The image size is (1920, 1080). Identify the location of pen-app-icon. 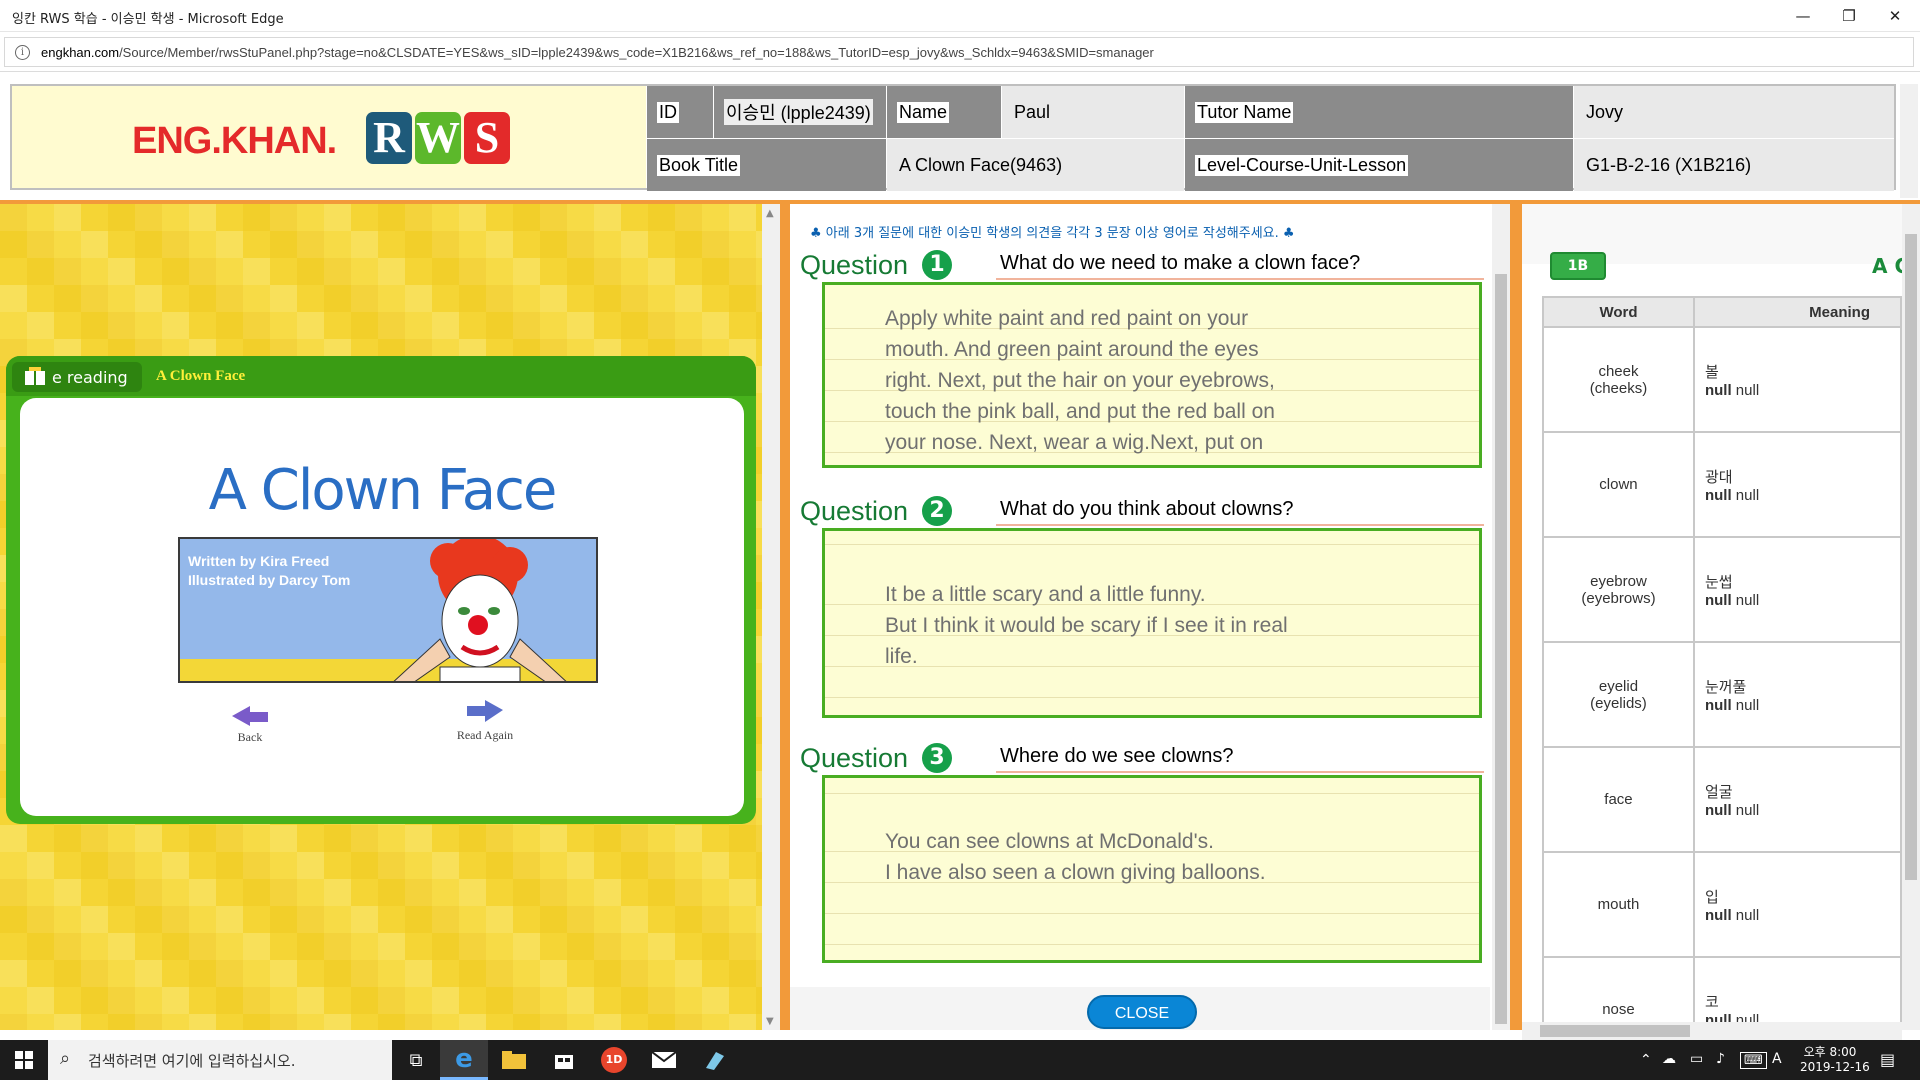
(714, 1060).